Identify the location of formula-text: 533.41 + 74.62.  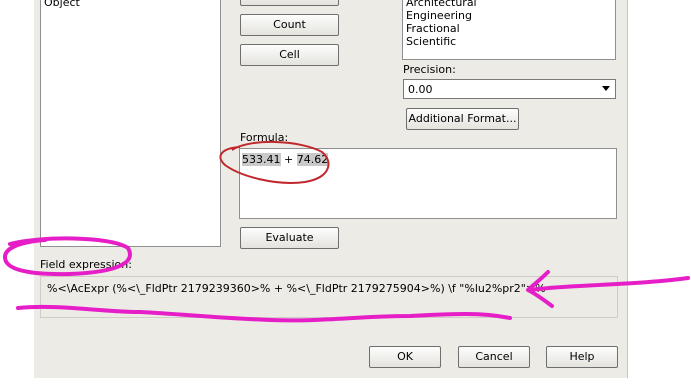
(285, 159).